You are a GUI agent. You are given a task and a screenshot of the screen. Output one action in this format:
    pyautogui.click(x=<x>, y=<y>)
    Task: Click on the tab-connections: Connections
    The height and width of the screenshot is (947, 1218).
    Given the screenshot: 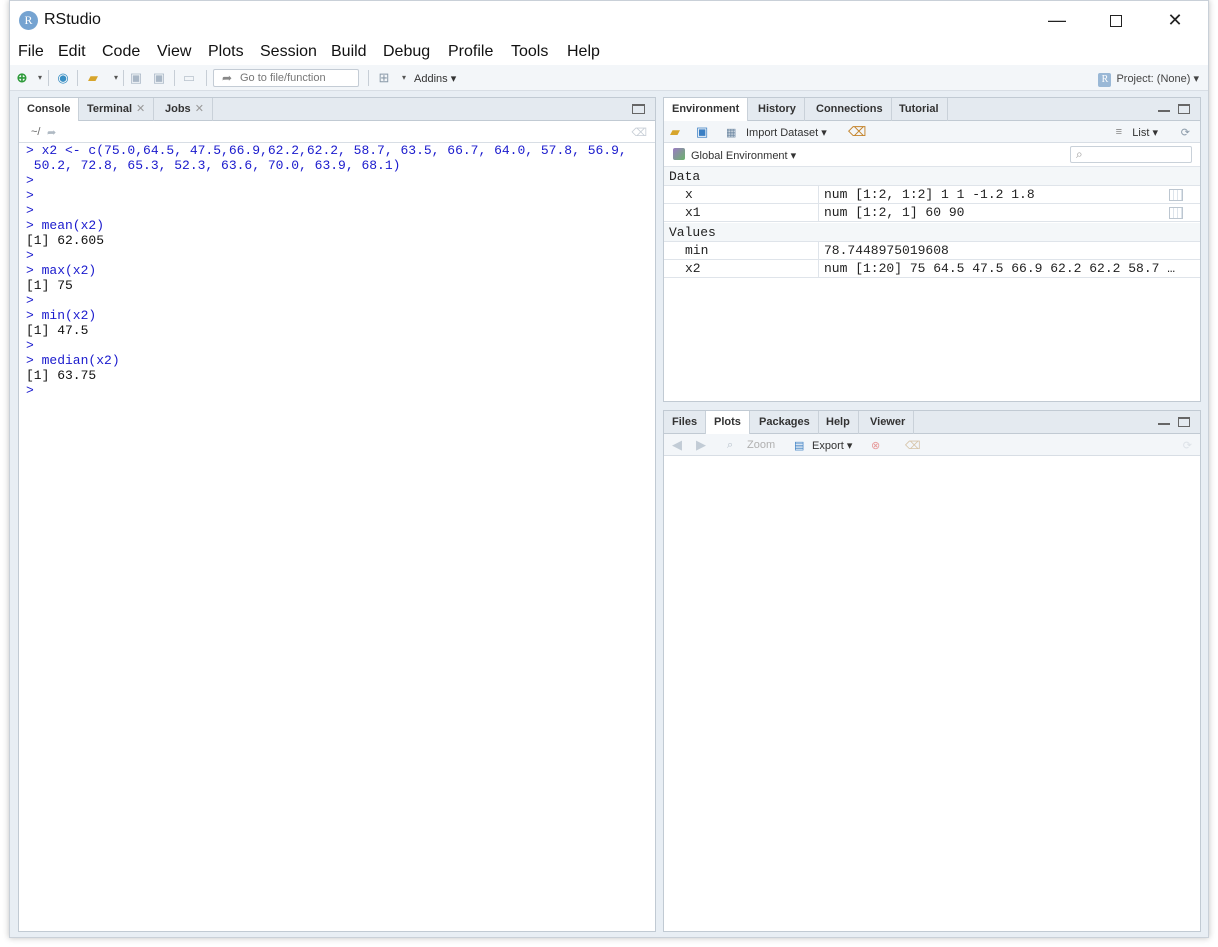 What is the action you would take?
    pyautogui.click(x=850, y=109)
    